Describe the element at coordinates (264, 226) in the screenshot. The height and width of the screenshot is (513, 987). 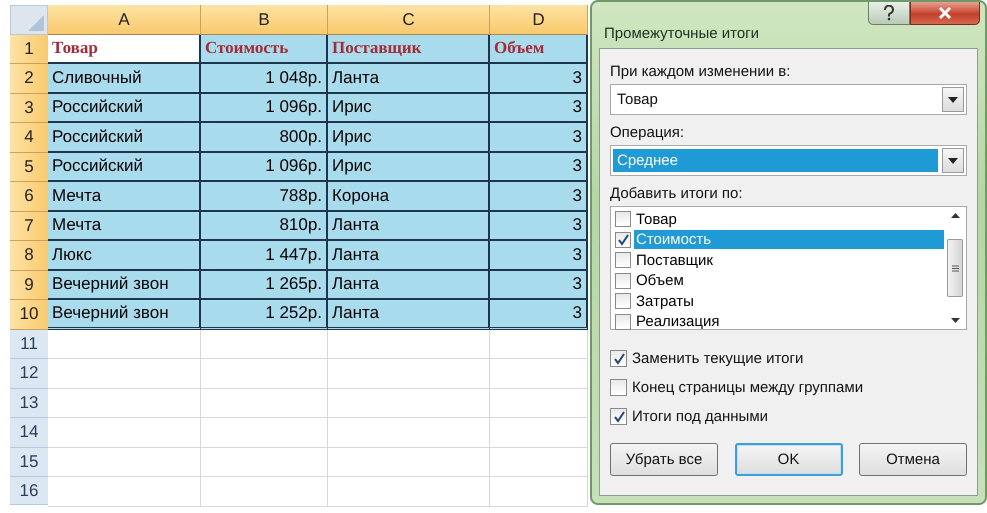
I see `table-cell: 810р.` at that location.